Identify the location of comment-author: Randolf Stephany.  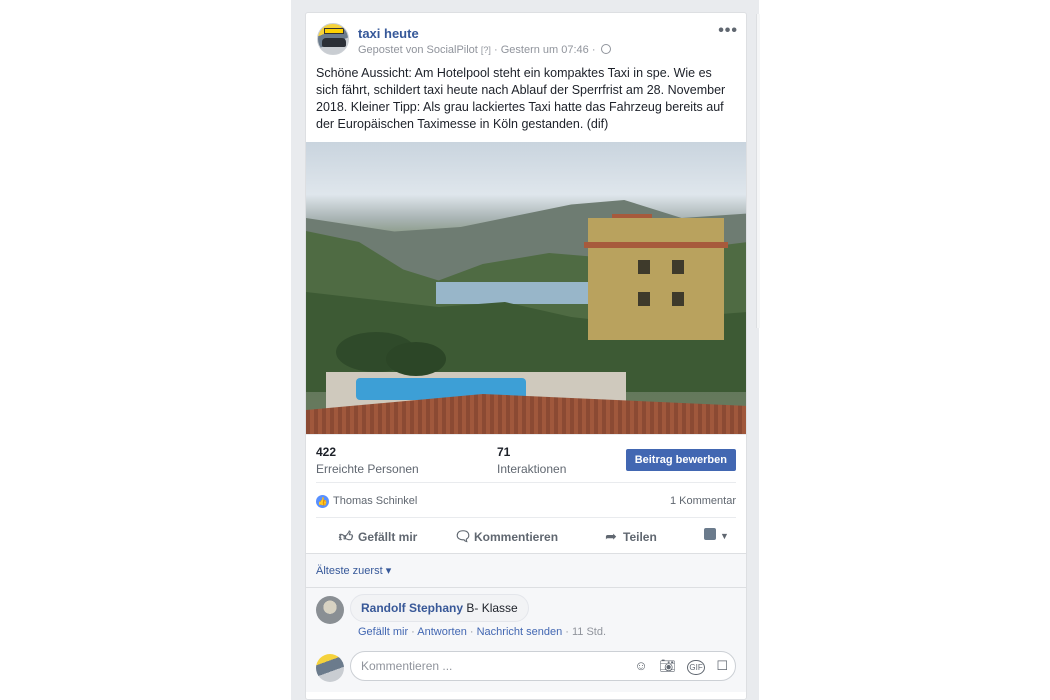
(412, 608).